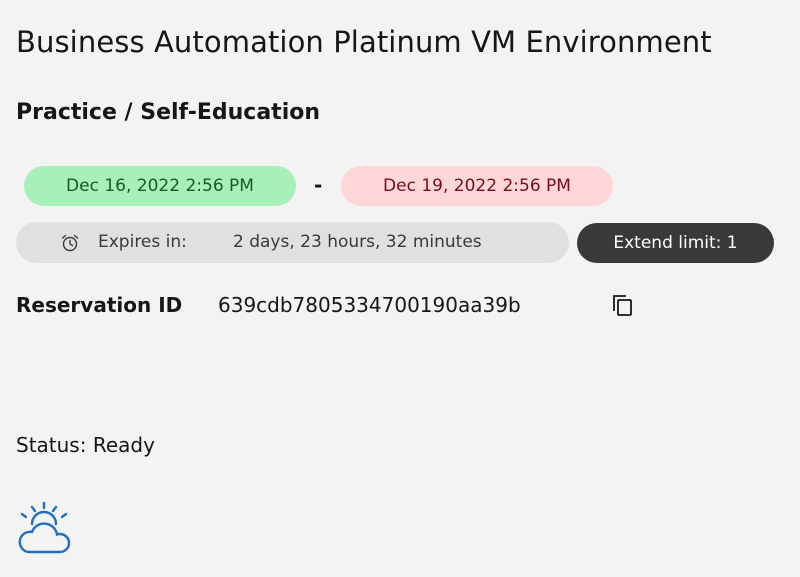 The width and height of the screenshot is (800, 577). Describe the element at coordinates (624, 306) in the screenshot. I see `copy-icon` at that location.